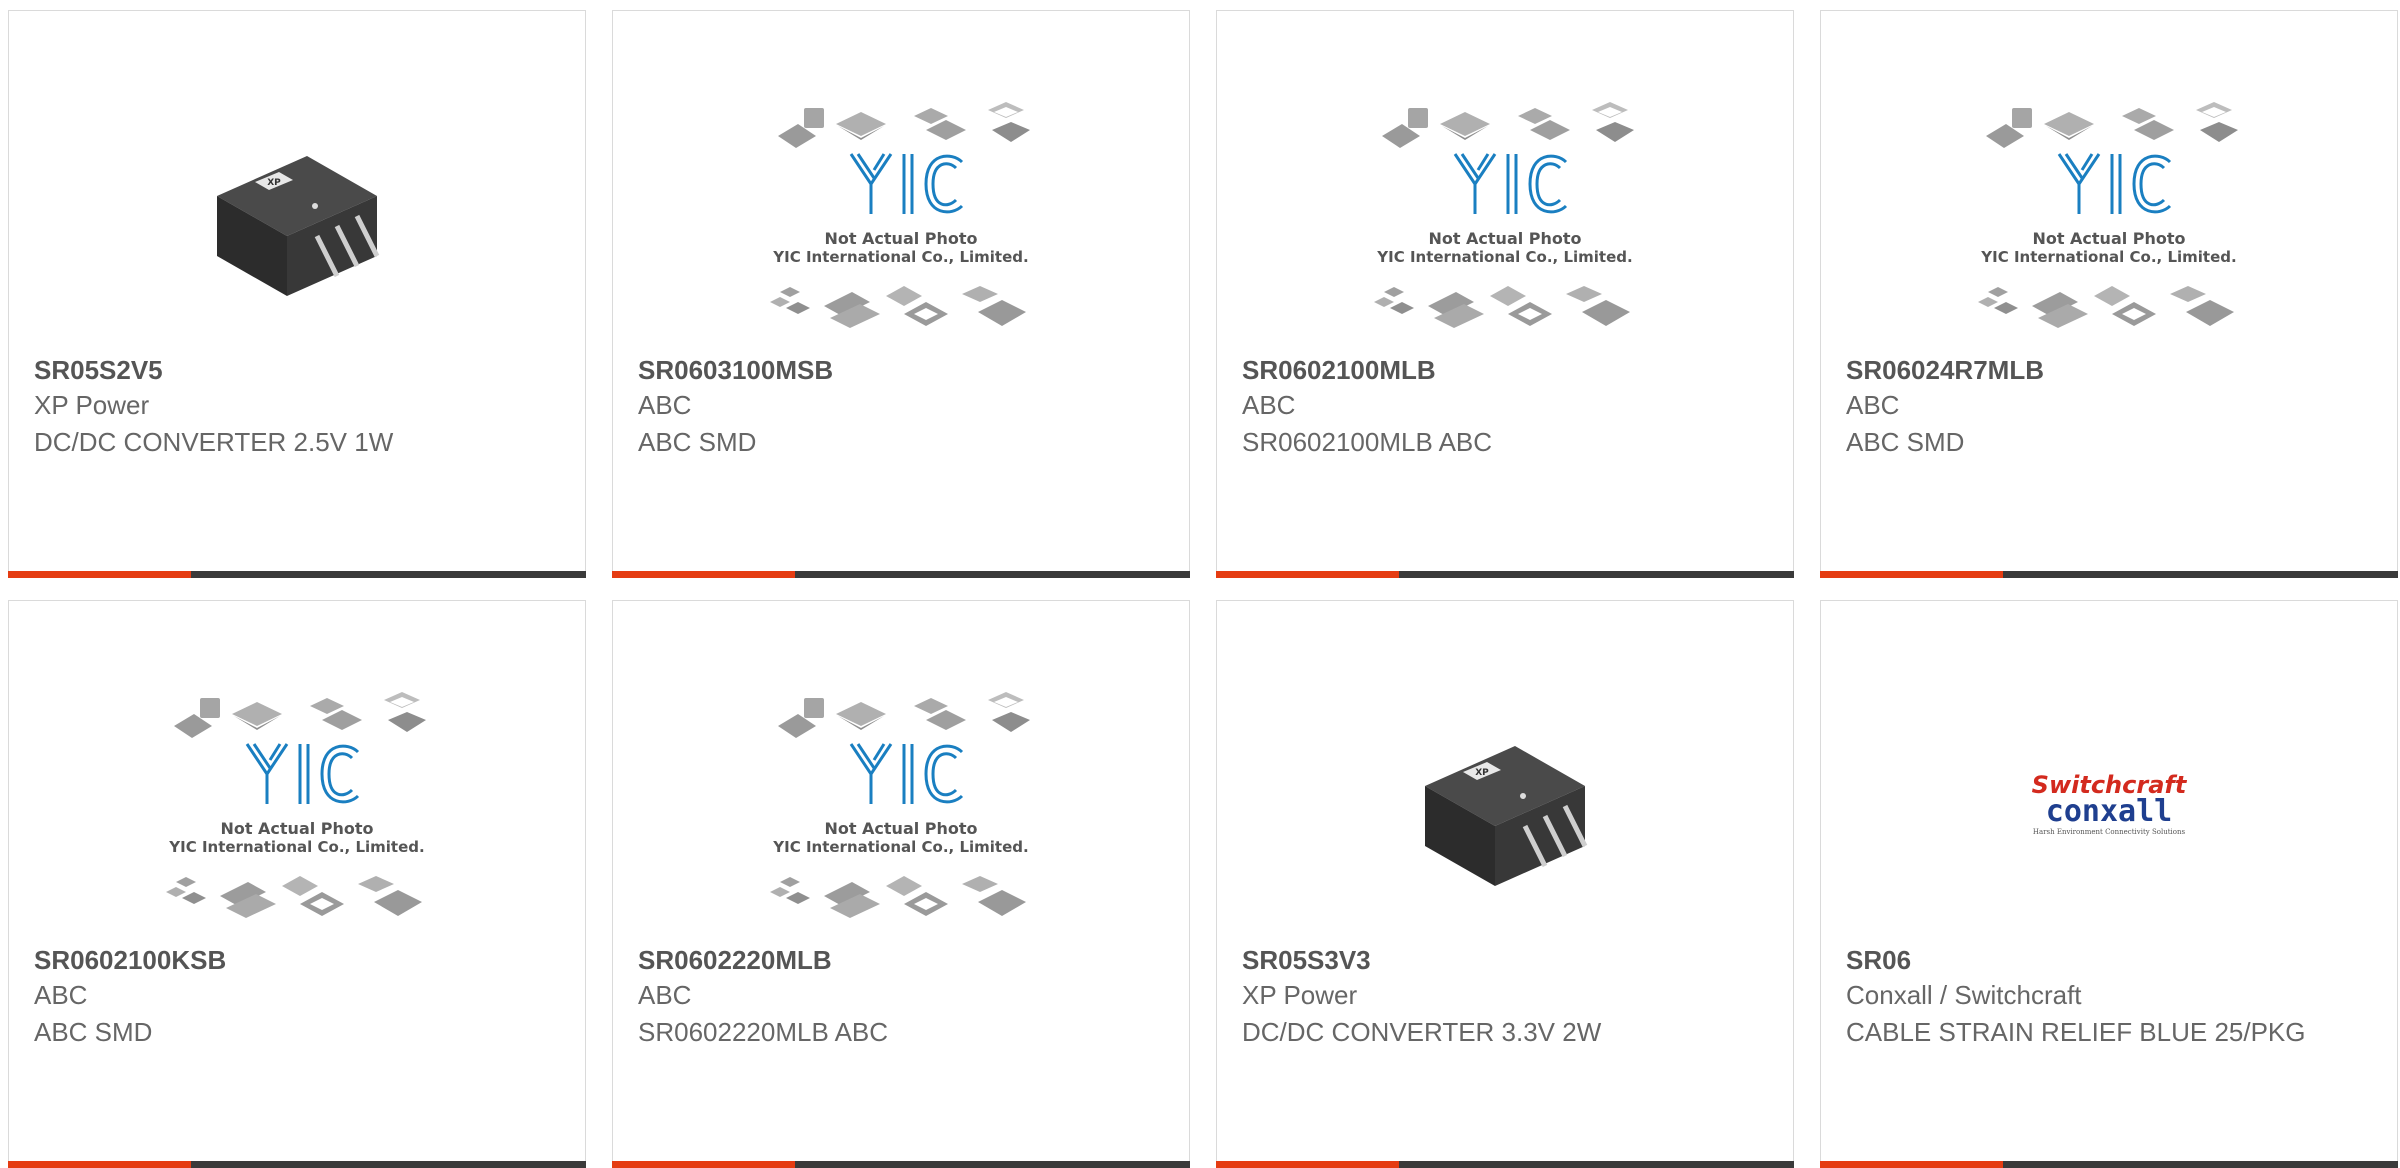 The height and width of the screenshot is (1168, 2400). Describe the element at coordinates (903, 960) in the screenshot. I see `part-number: SR0602220MLB` at that location.